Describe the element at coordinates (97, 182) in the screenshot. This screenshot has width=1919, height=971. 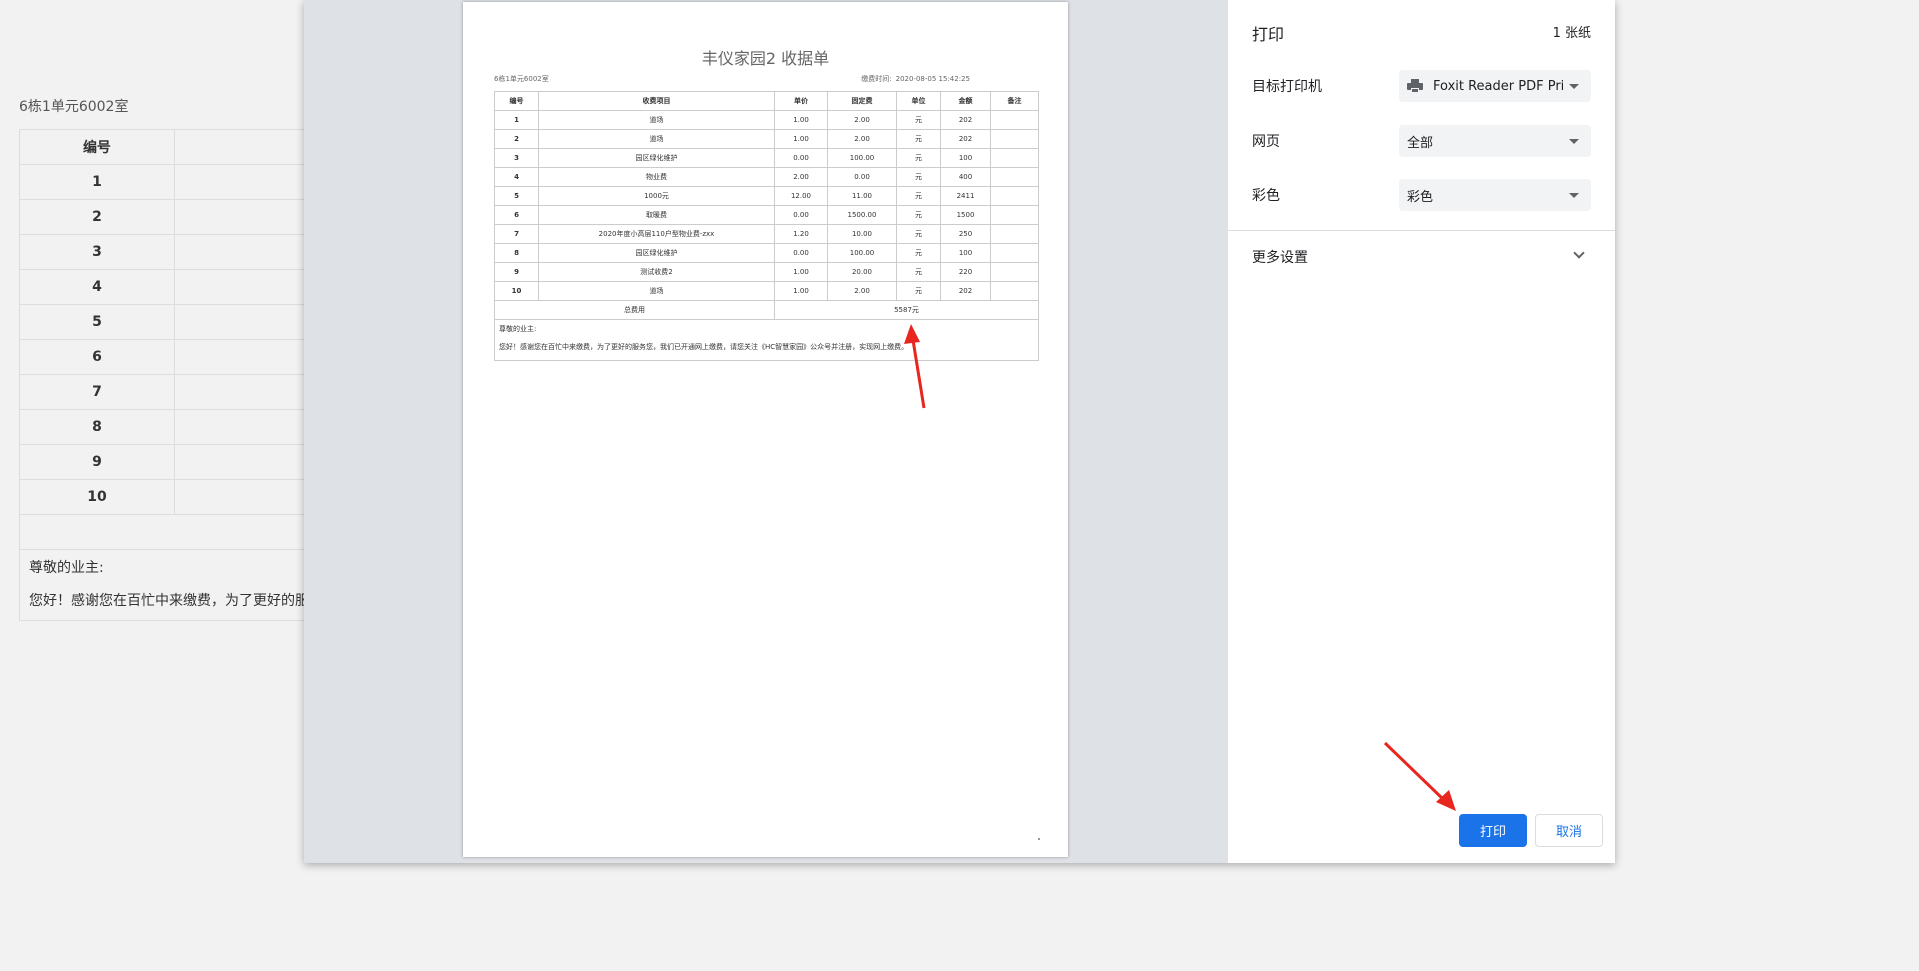
I see `row-number: 1` at that location.